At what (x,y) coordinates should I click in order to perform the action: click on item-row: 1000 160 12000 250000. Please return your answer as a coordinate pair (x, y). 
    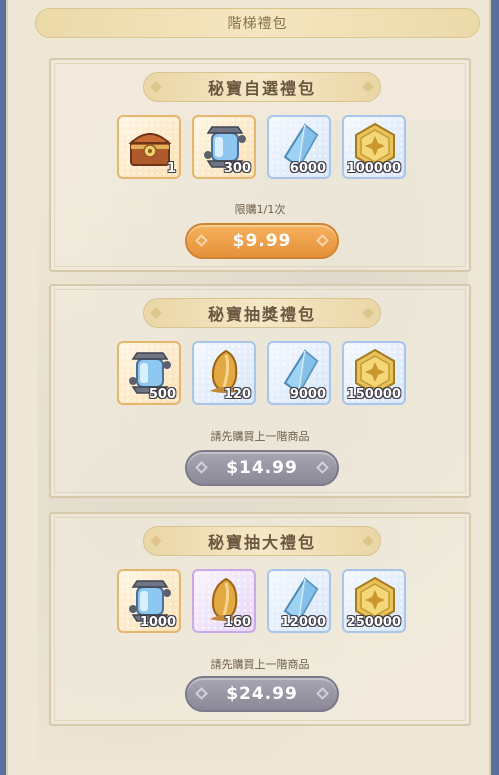
    Looking at the image, I should click on (267, 603).